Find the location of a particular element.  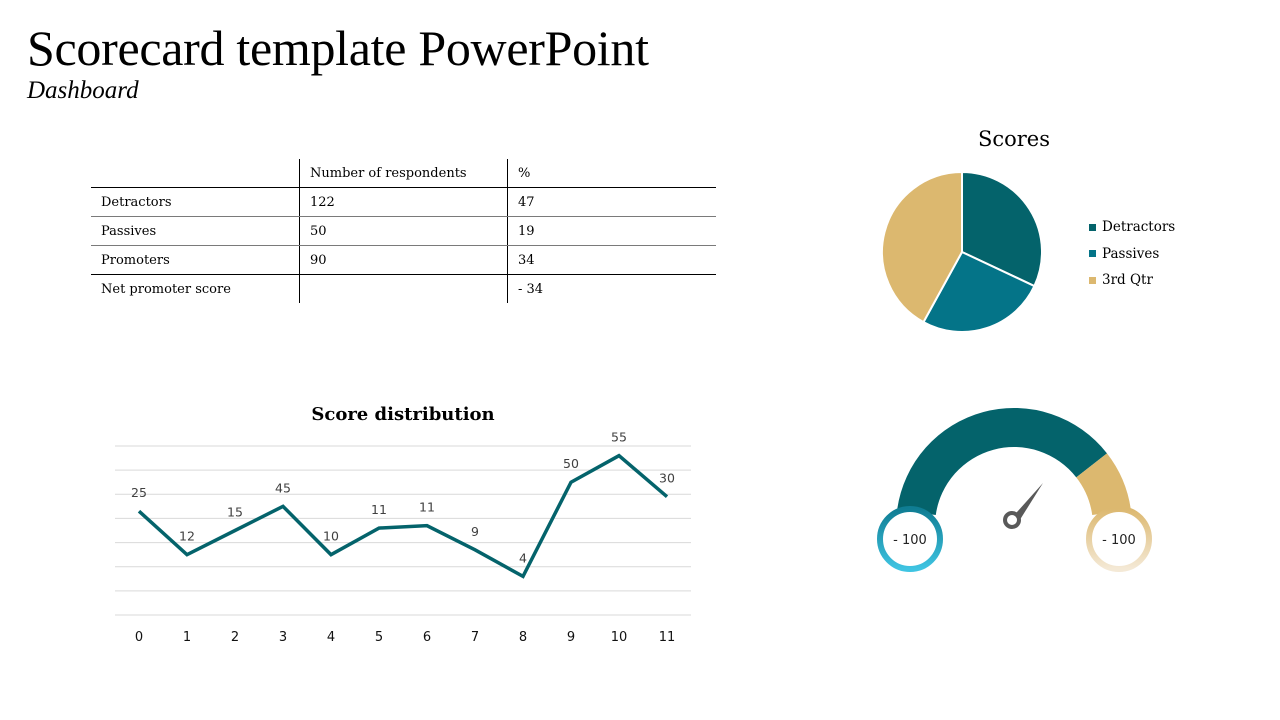

gauge-left-badge: - 100 is located at coordinates (910, 539).